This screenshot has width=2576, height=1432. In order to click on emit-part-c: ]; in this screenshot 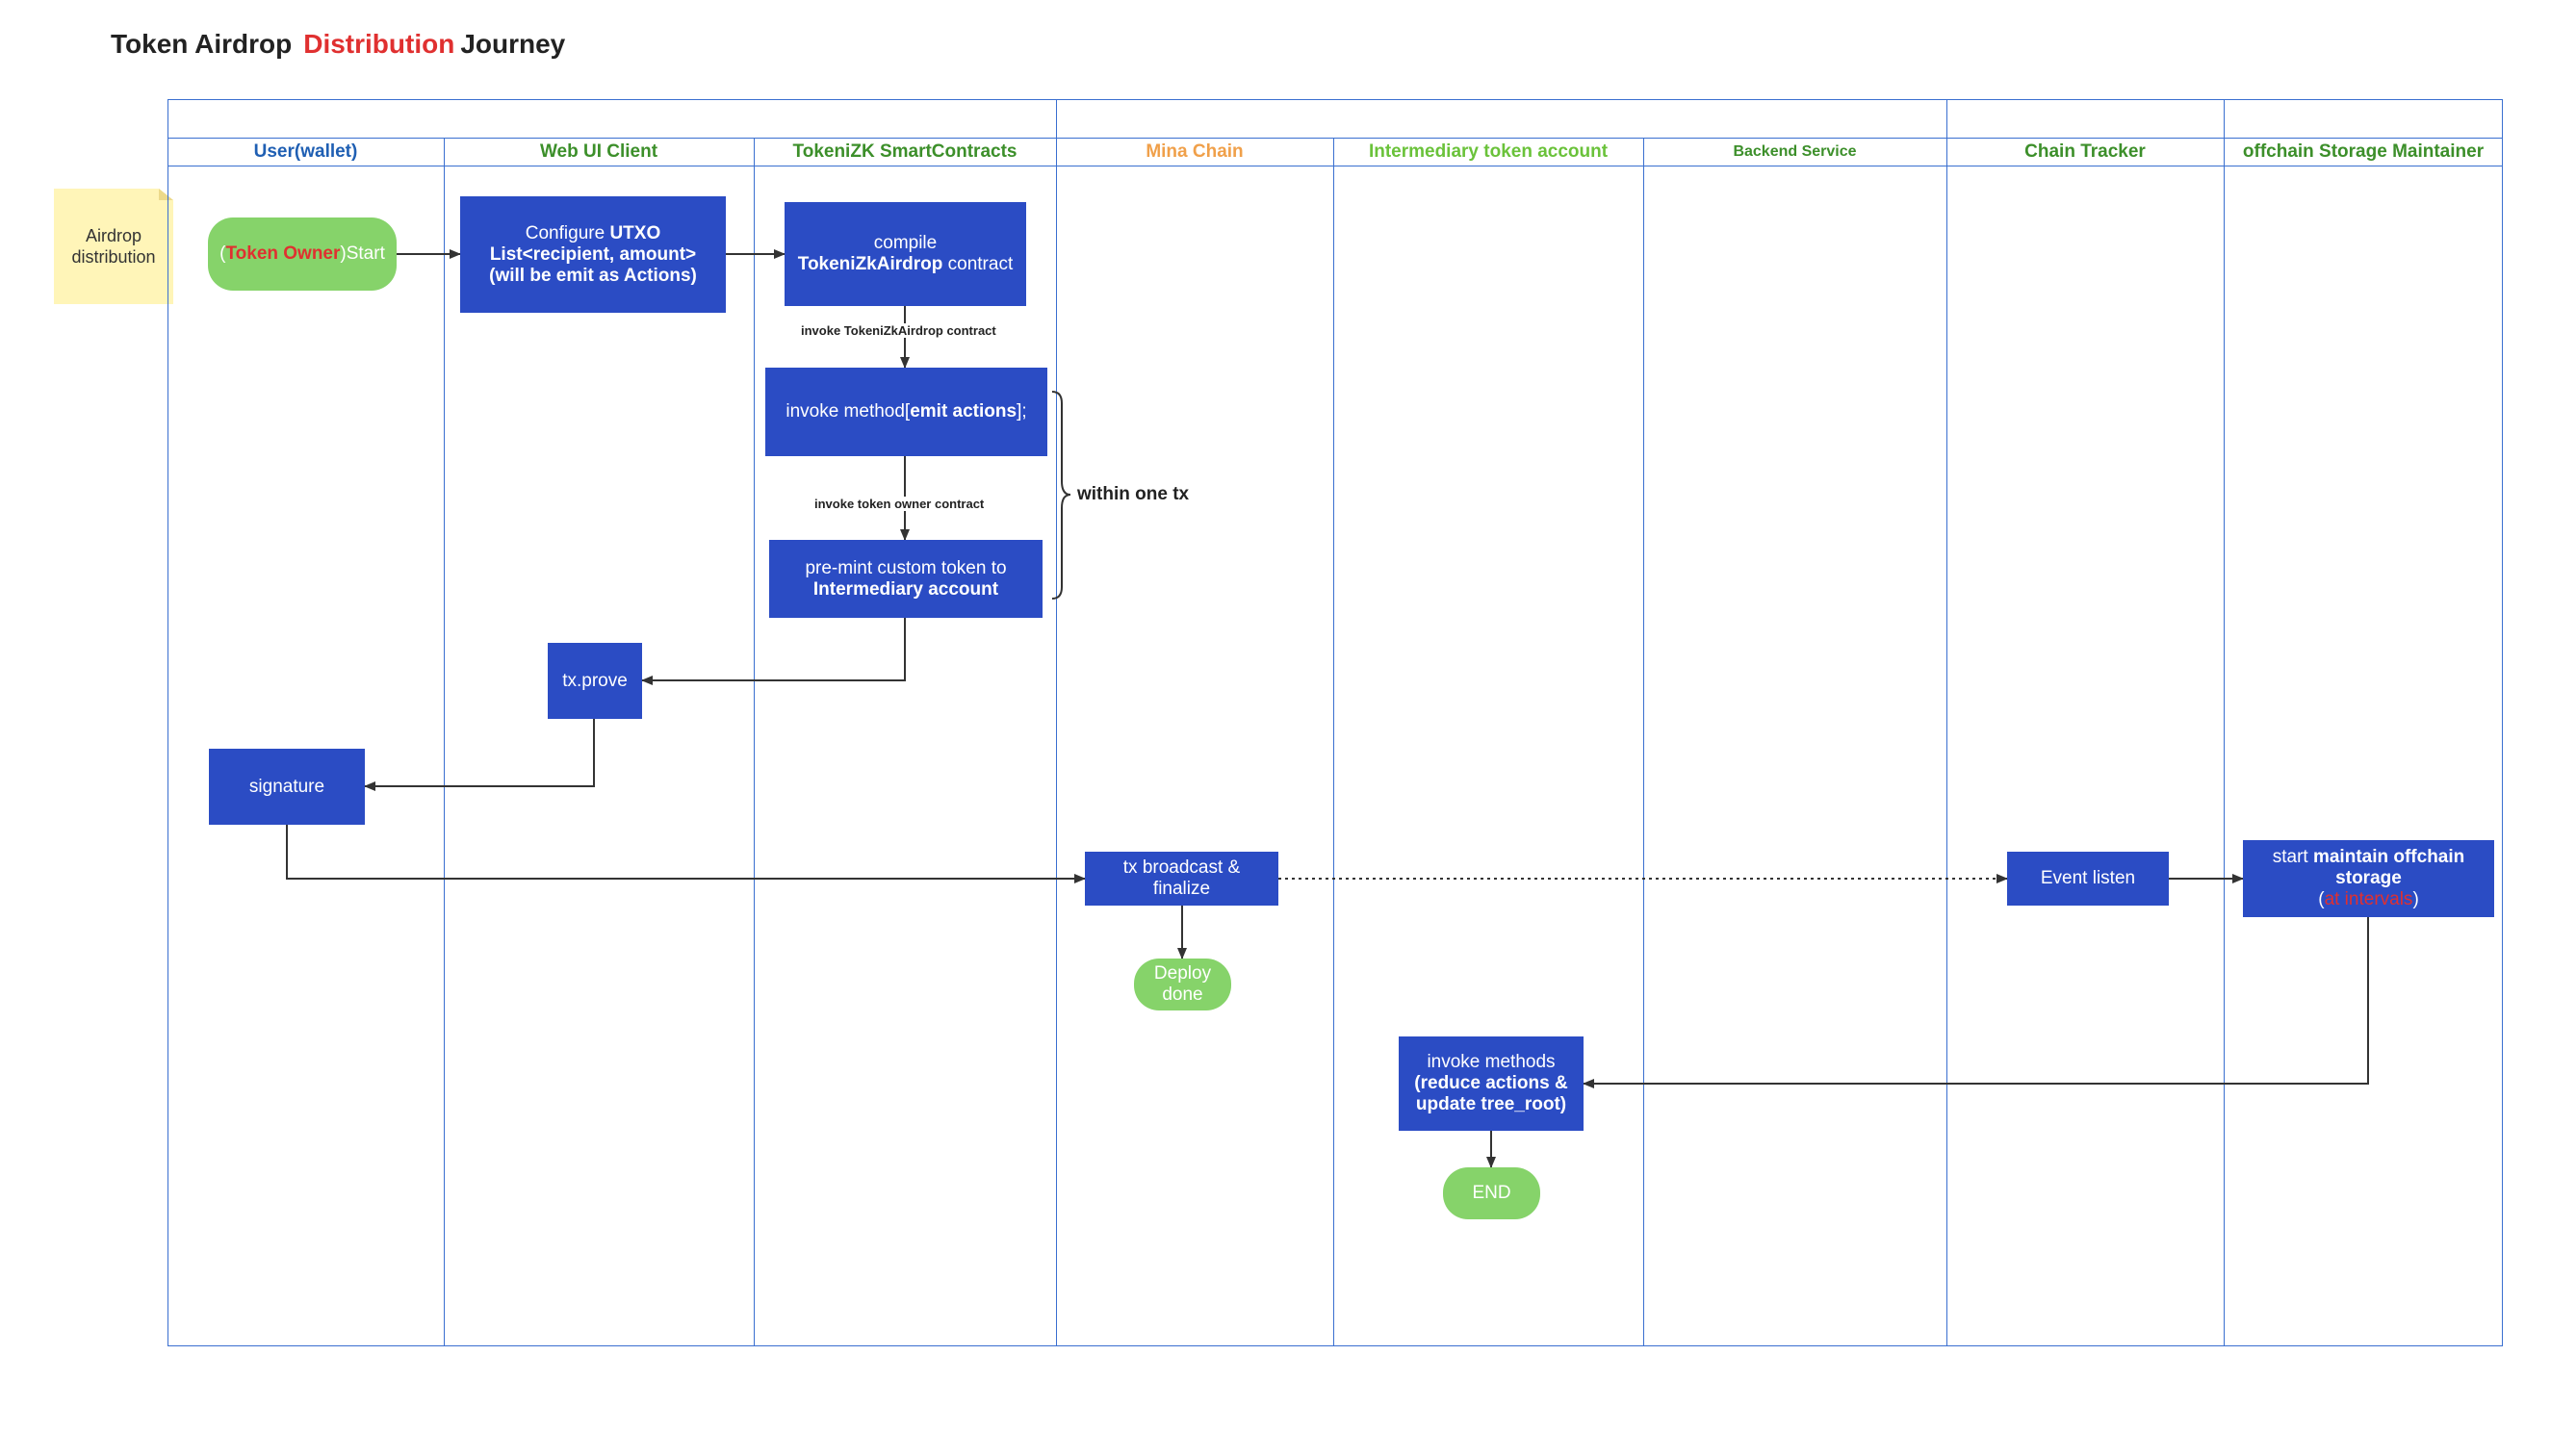, I will do `click(1022, 411)`.